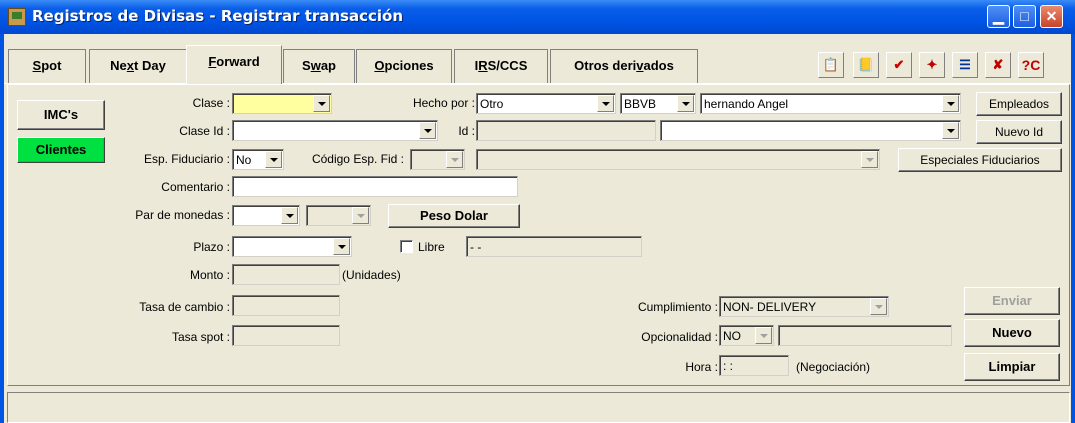 This screenshot has height=423, width=1075. What do you see at coordinates (732, 336) in the screenshot?
I see `opcionalidad-value: NO` at bounding box center [732, 336].